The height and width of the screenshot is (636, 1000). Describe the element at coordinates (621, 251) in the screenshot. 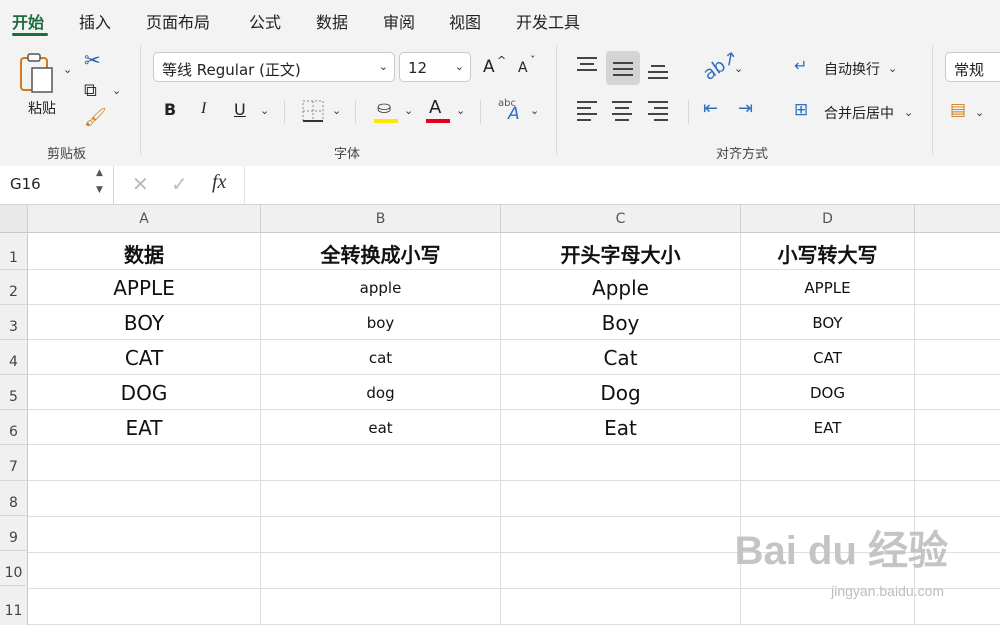

I see `header-cell: 开头字母大小` at that location.